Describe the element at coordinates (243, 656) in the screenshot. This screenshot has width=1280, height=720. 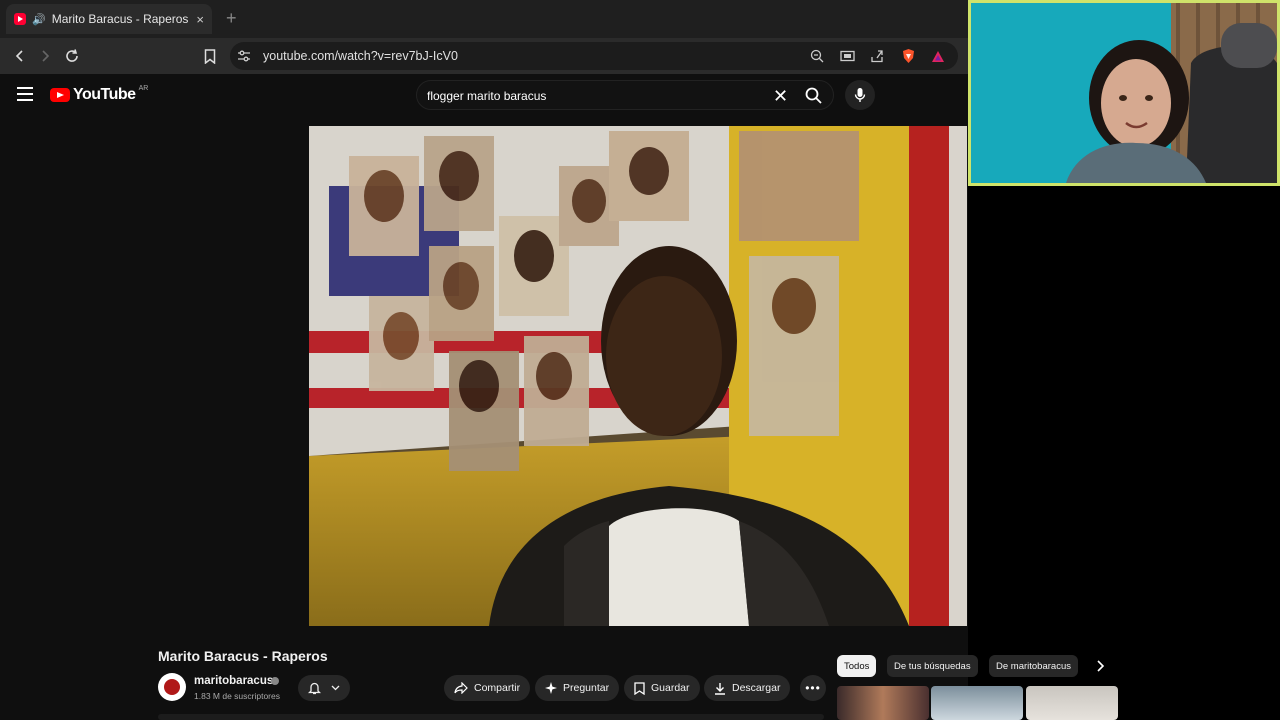
I see `video-title: Marito Baracus - Raperos` at that location.